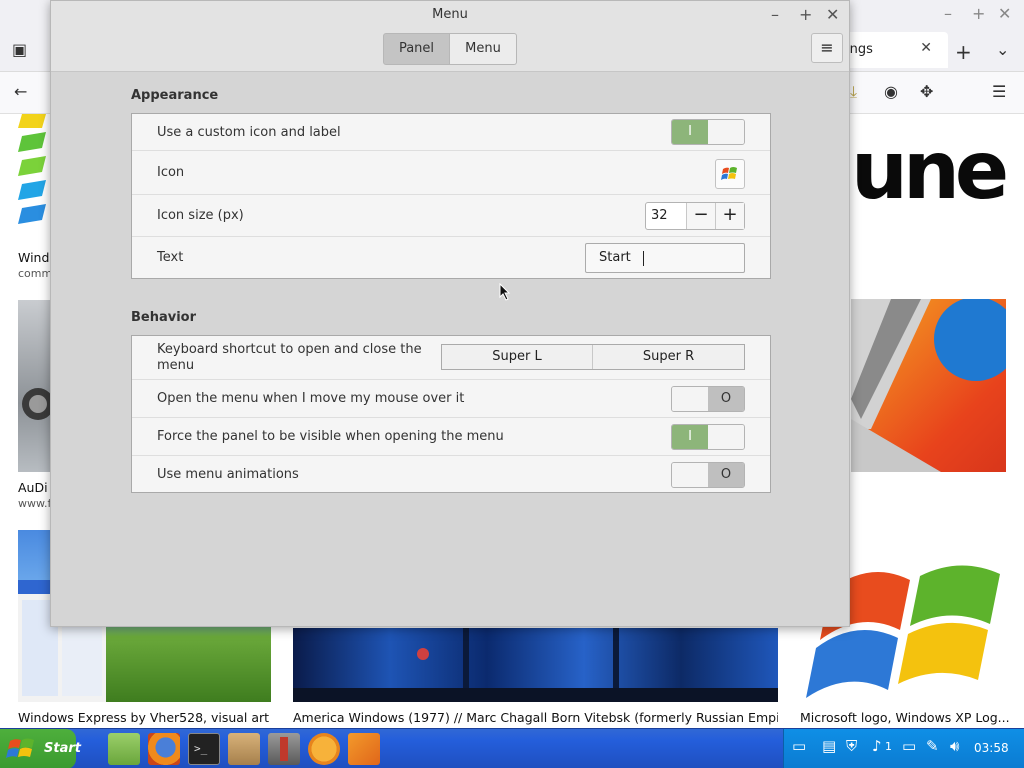 Image resolution: width=1024 pixels, height=768 pixels. Describe the element at coordinates (891, 92) in the screenshot. I see `account-icon: ◉` at that location.